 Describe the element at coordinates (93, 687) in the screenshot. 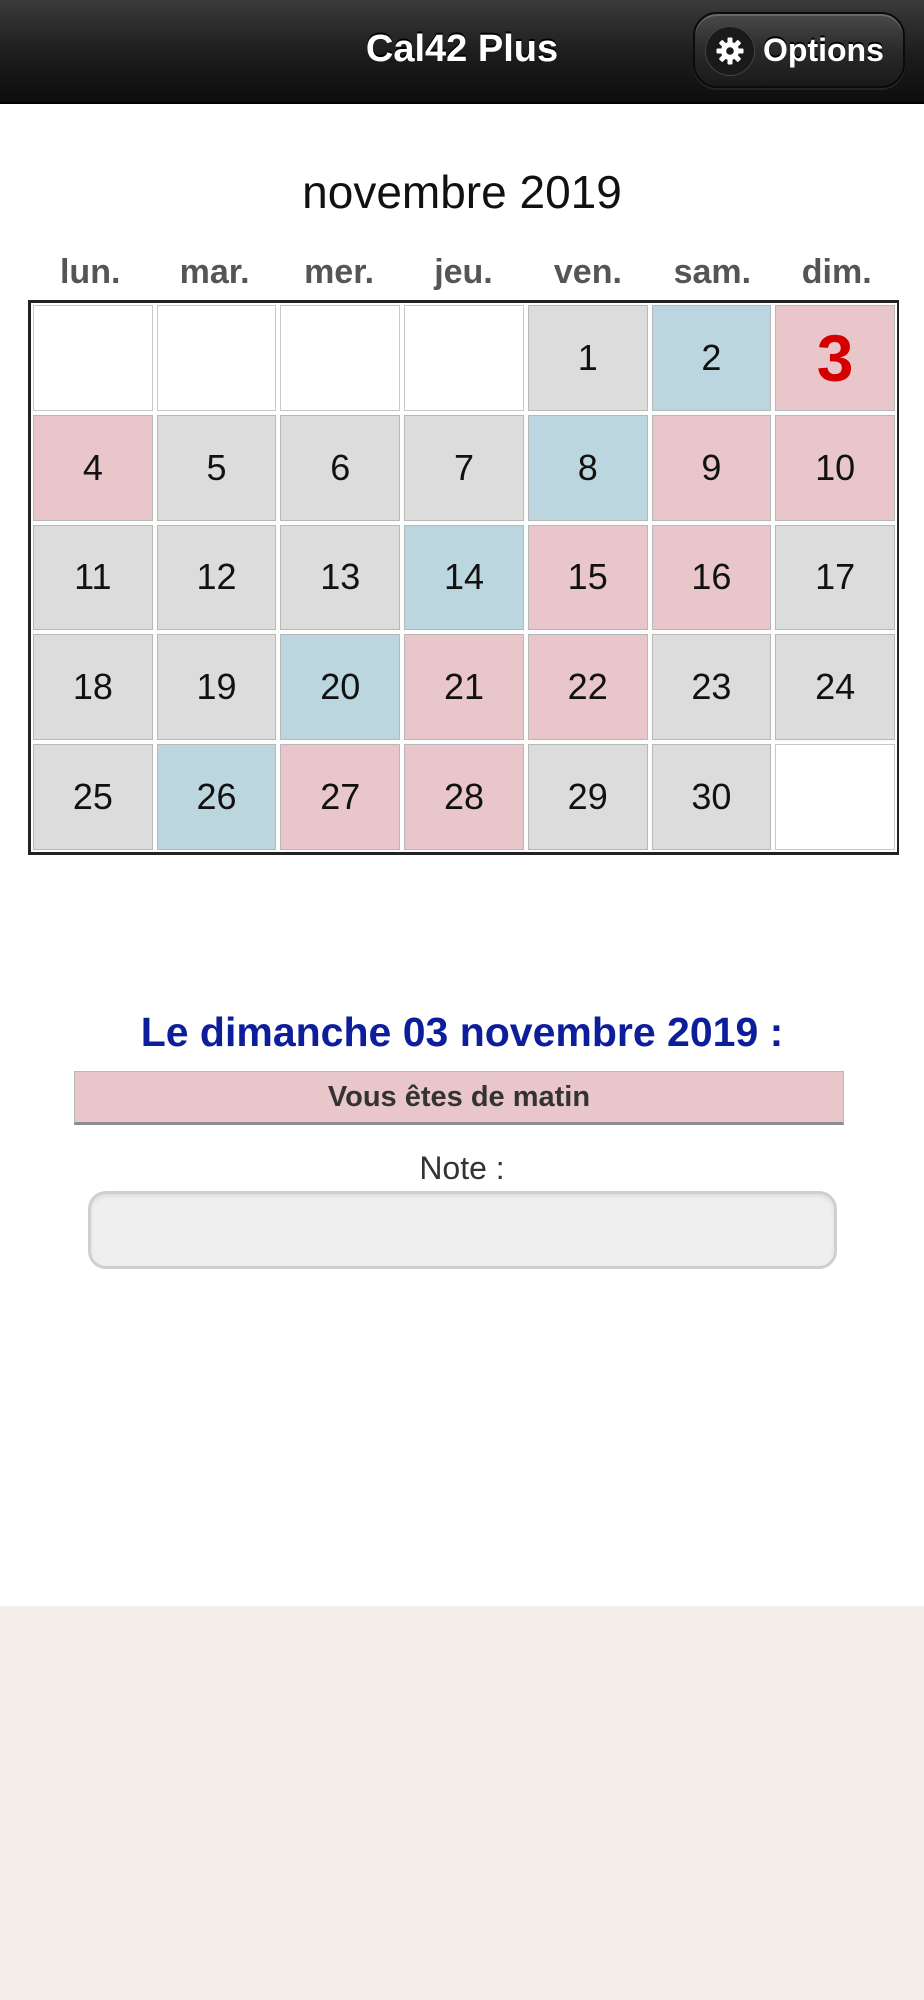

I see `day-cell: 18` at that location.